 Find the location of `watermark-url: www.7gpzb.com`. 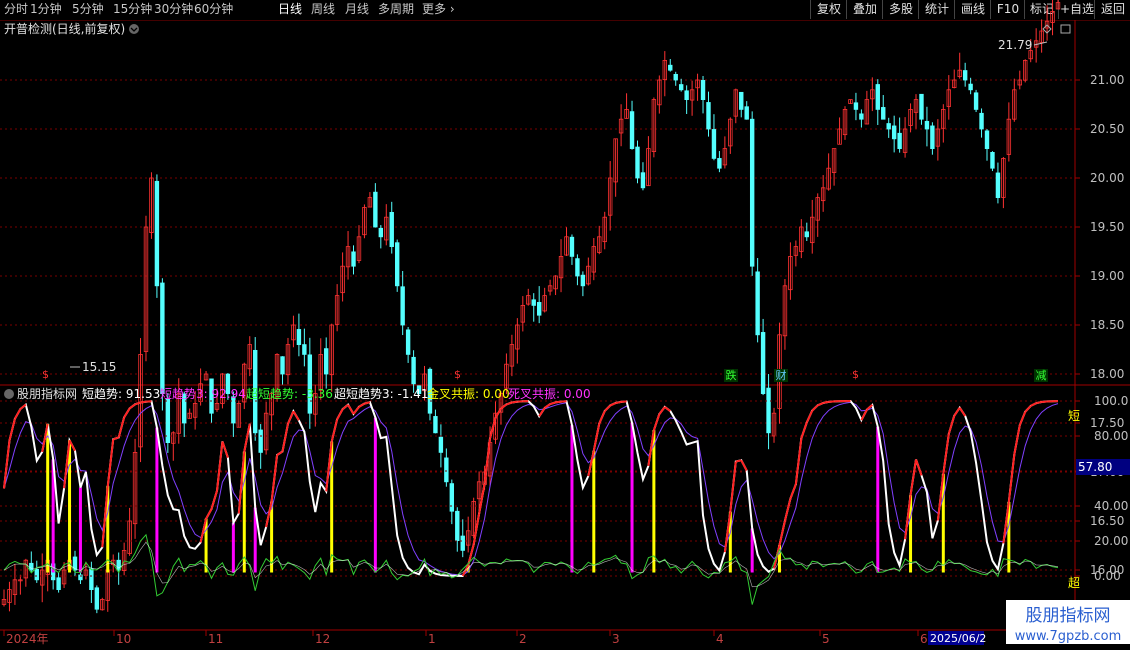

watermark-url: www.7gpzb.com is located at coordinates (1068, 636).